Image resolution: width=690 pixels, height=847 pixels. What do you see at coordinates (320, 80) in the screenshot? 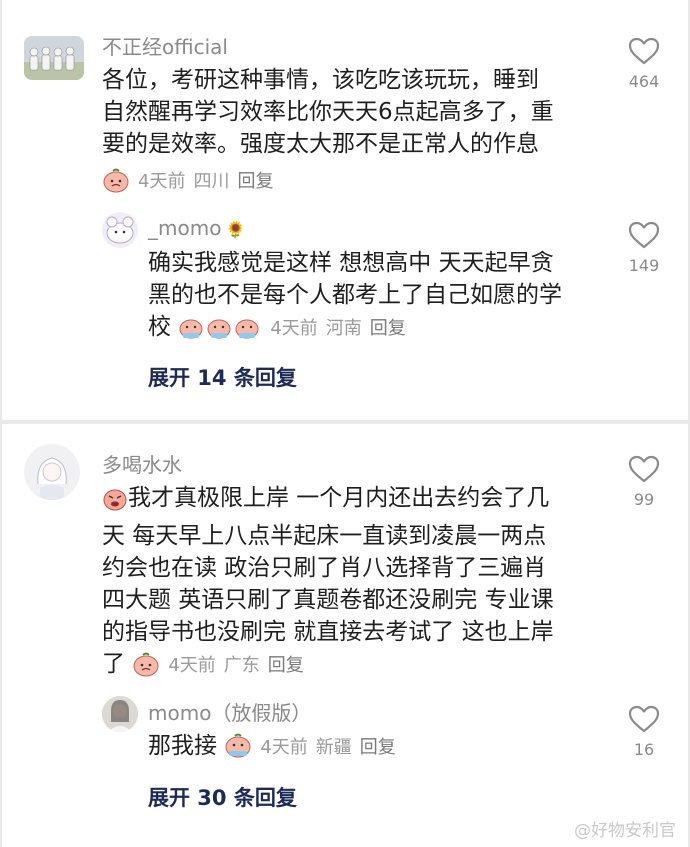
I see `comment-line: 各位，考研这种事情，该吃吃该玩玩，睡到` at bounding box center [320, 80].